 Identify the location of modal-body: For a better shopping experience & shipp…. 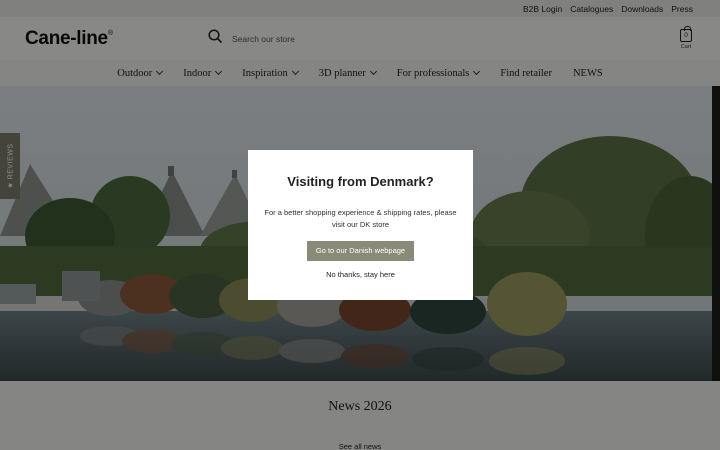
(360, 218).